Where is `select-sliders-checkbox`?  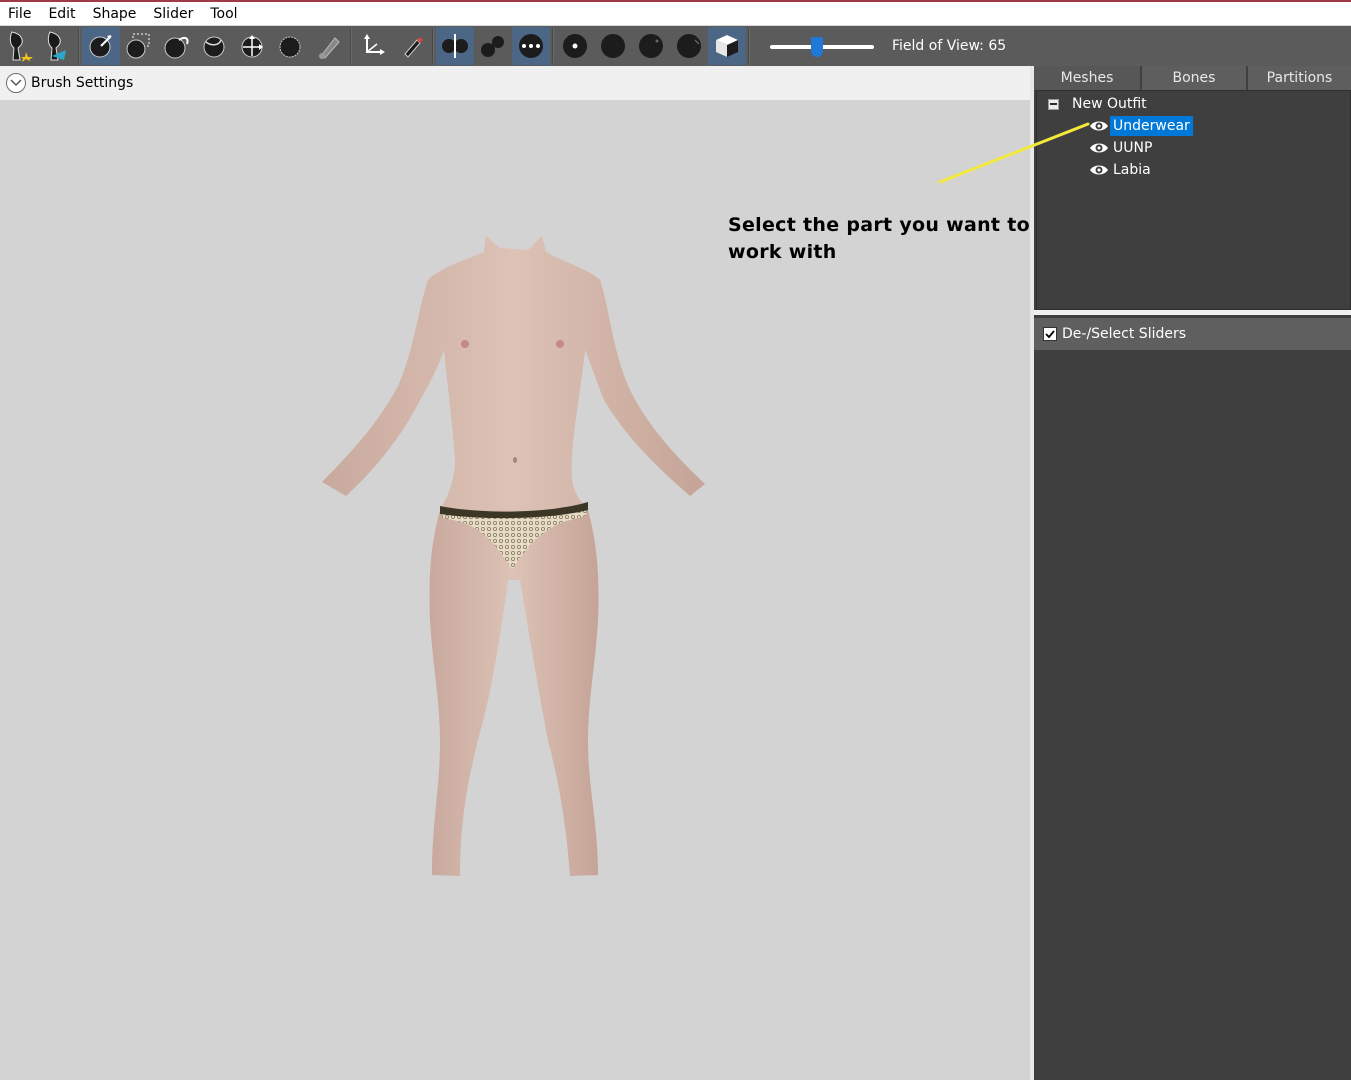 select-sliders-checkbox is located at coordinates (1050, 334).